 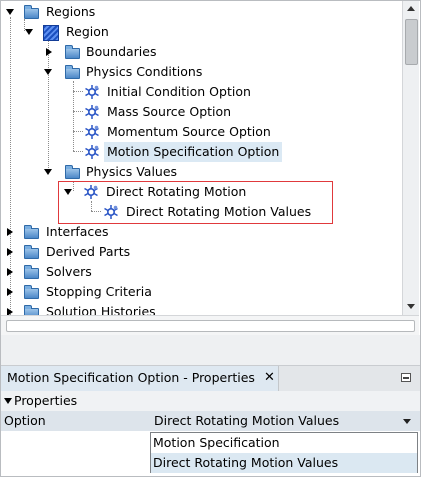 What do you see at coordinates (193, 152) in the screenshot?
I see `tree-item-label: Motion Specification Option` at bounding box center [193, 152].